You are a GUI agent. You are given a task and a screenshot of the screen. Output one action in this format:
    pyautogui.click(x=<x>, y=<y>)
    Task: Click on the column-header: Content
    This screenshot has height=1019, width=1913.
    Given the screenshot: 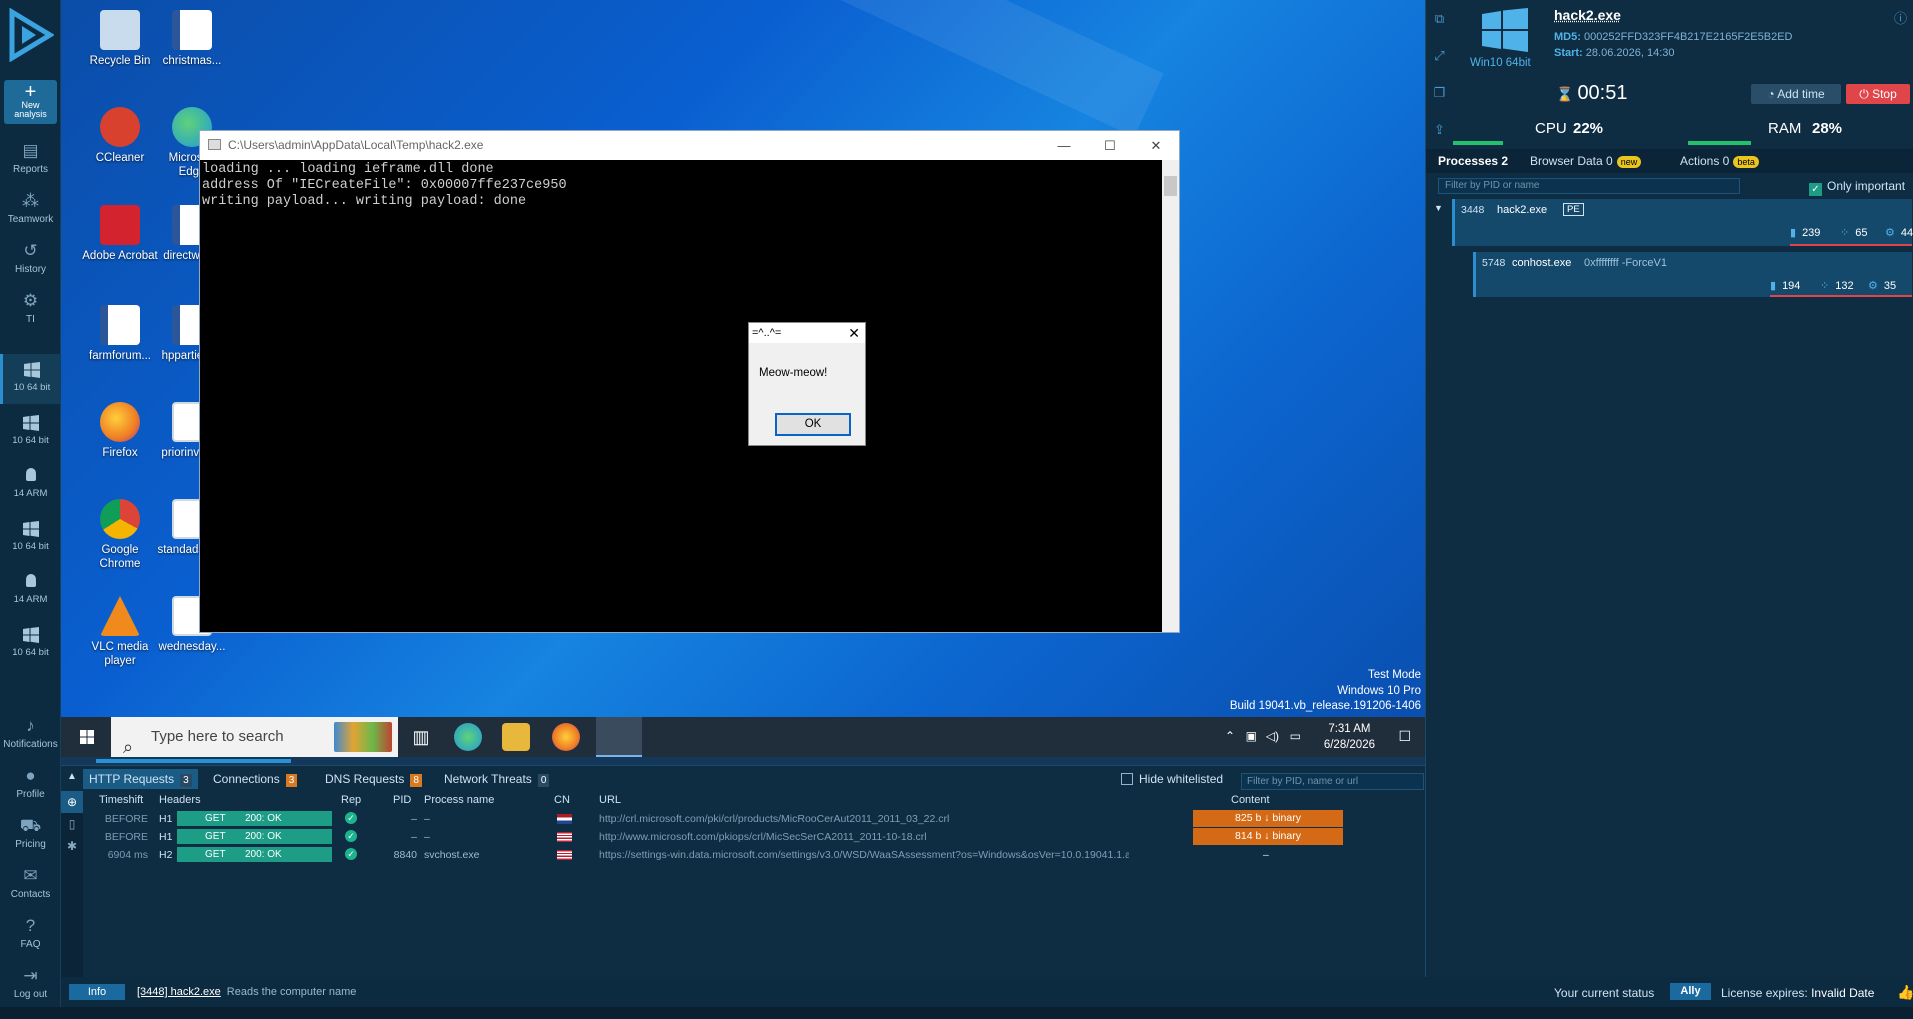 What is the action you would take?
    pyautogui.click(x=1250, y=800)
    